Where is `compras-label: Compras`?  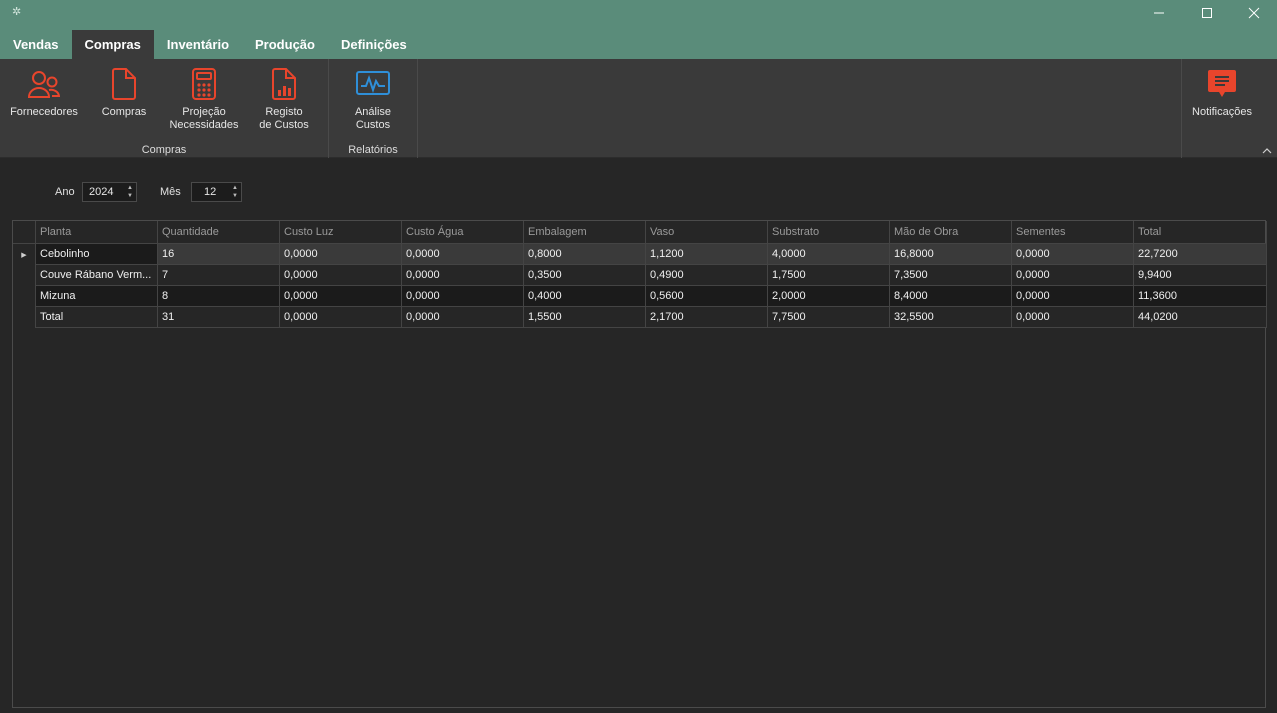 compras-label: Compras is located at coordinates (124, 112).